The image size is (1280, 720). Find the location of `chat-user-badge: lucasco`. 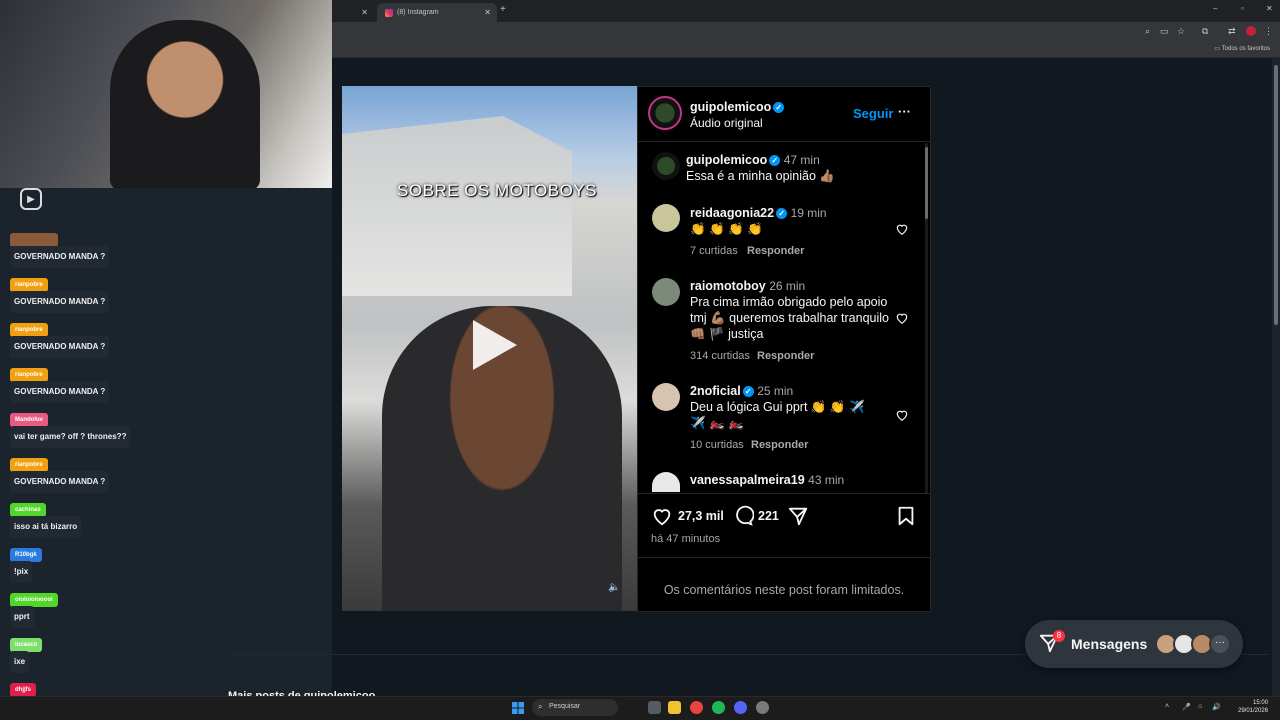

chat-user-badge: lucasco is located at coordinates (26, 645).